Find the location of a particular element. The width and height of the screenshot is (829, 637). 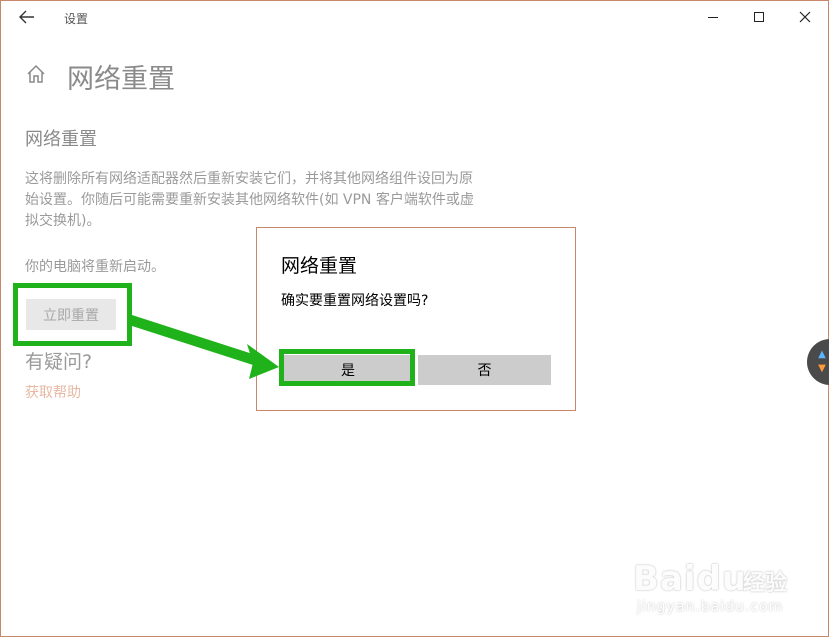

app-title: 设置 is located at coordinates (76, 19).